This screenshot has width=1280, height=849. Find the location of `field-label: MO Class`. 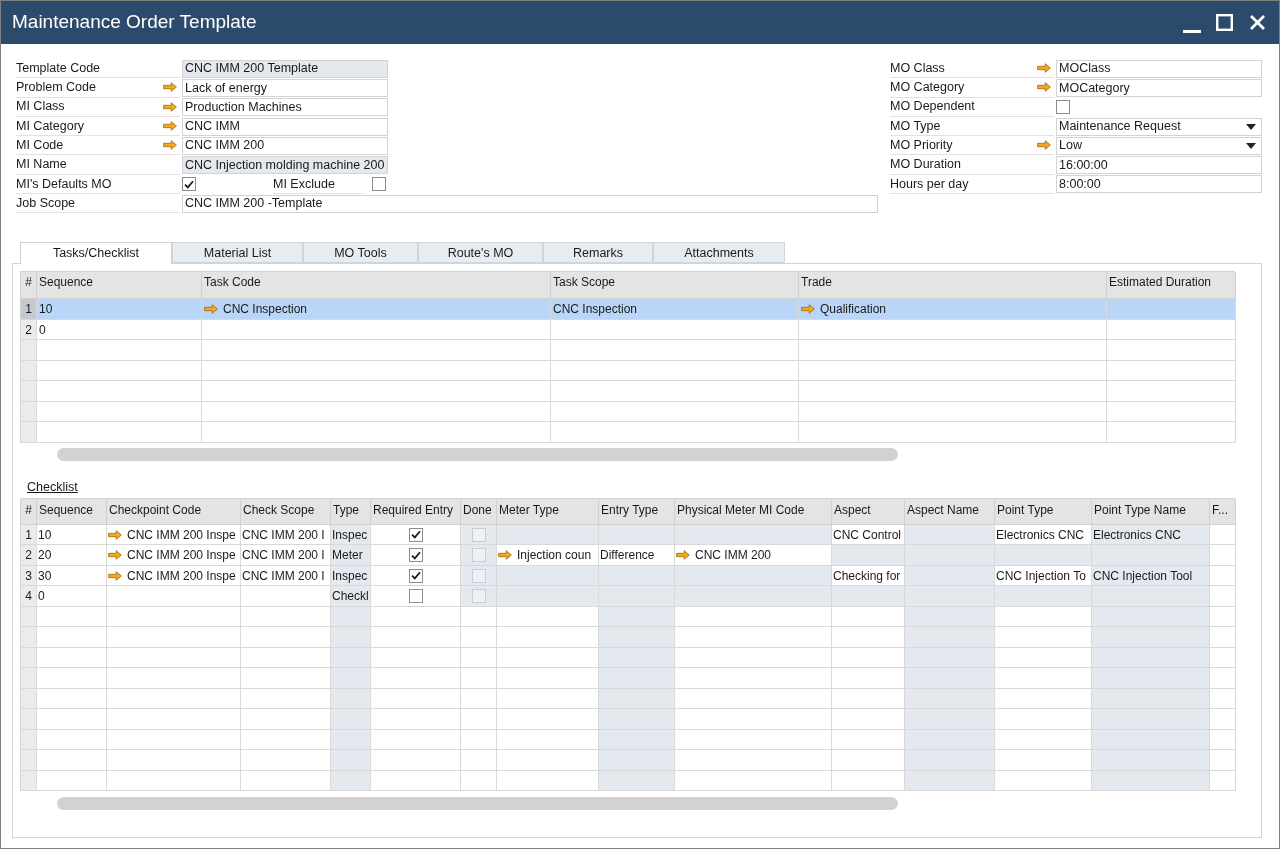

field-label: MO Class is located at coordinates (917, 68).